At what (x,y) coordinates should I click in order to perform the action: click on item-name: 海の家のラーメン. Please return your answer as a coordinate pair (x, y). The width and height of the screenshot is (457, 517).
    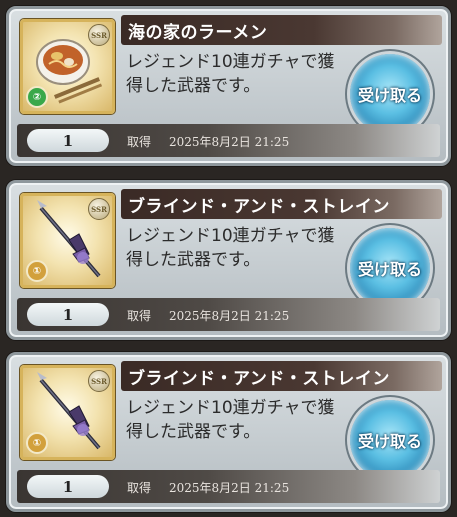
    Looking at the image, I should click on (198, 33).